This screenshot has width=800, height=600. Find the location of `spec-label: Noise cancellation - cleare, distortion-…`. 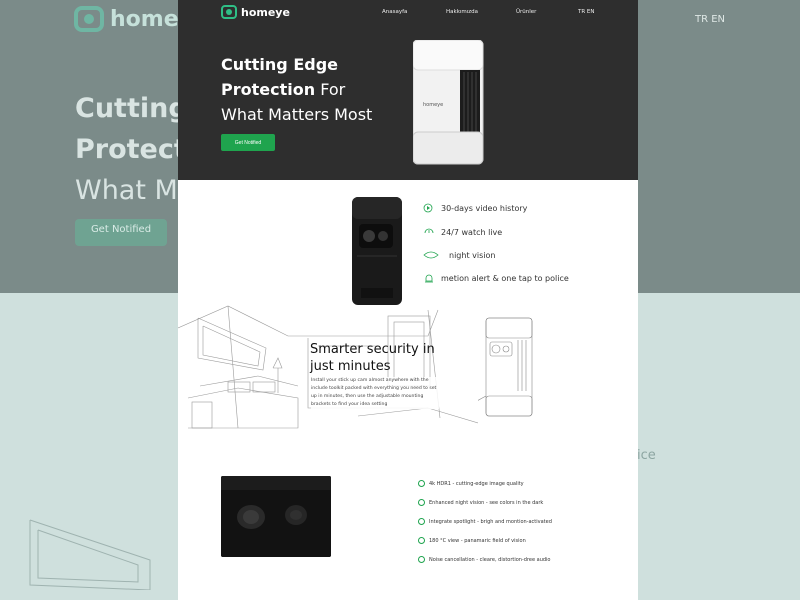

spec-label: Noise cancellation - cleare, distortion-… is located at coordinates (490, 559).